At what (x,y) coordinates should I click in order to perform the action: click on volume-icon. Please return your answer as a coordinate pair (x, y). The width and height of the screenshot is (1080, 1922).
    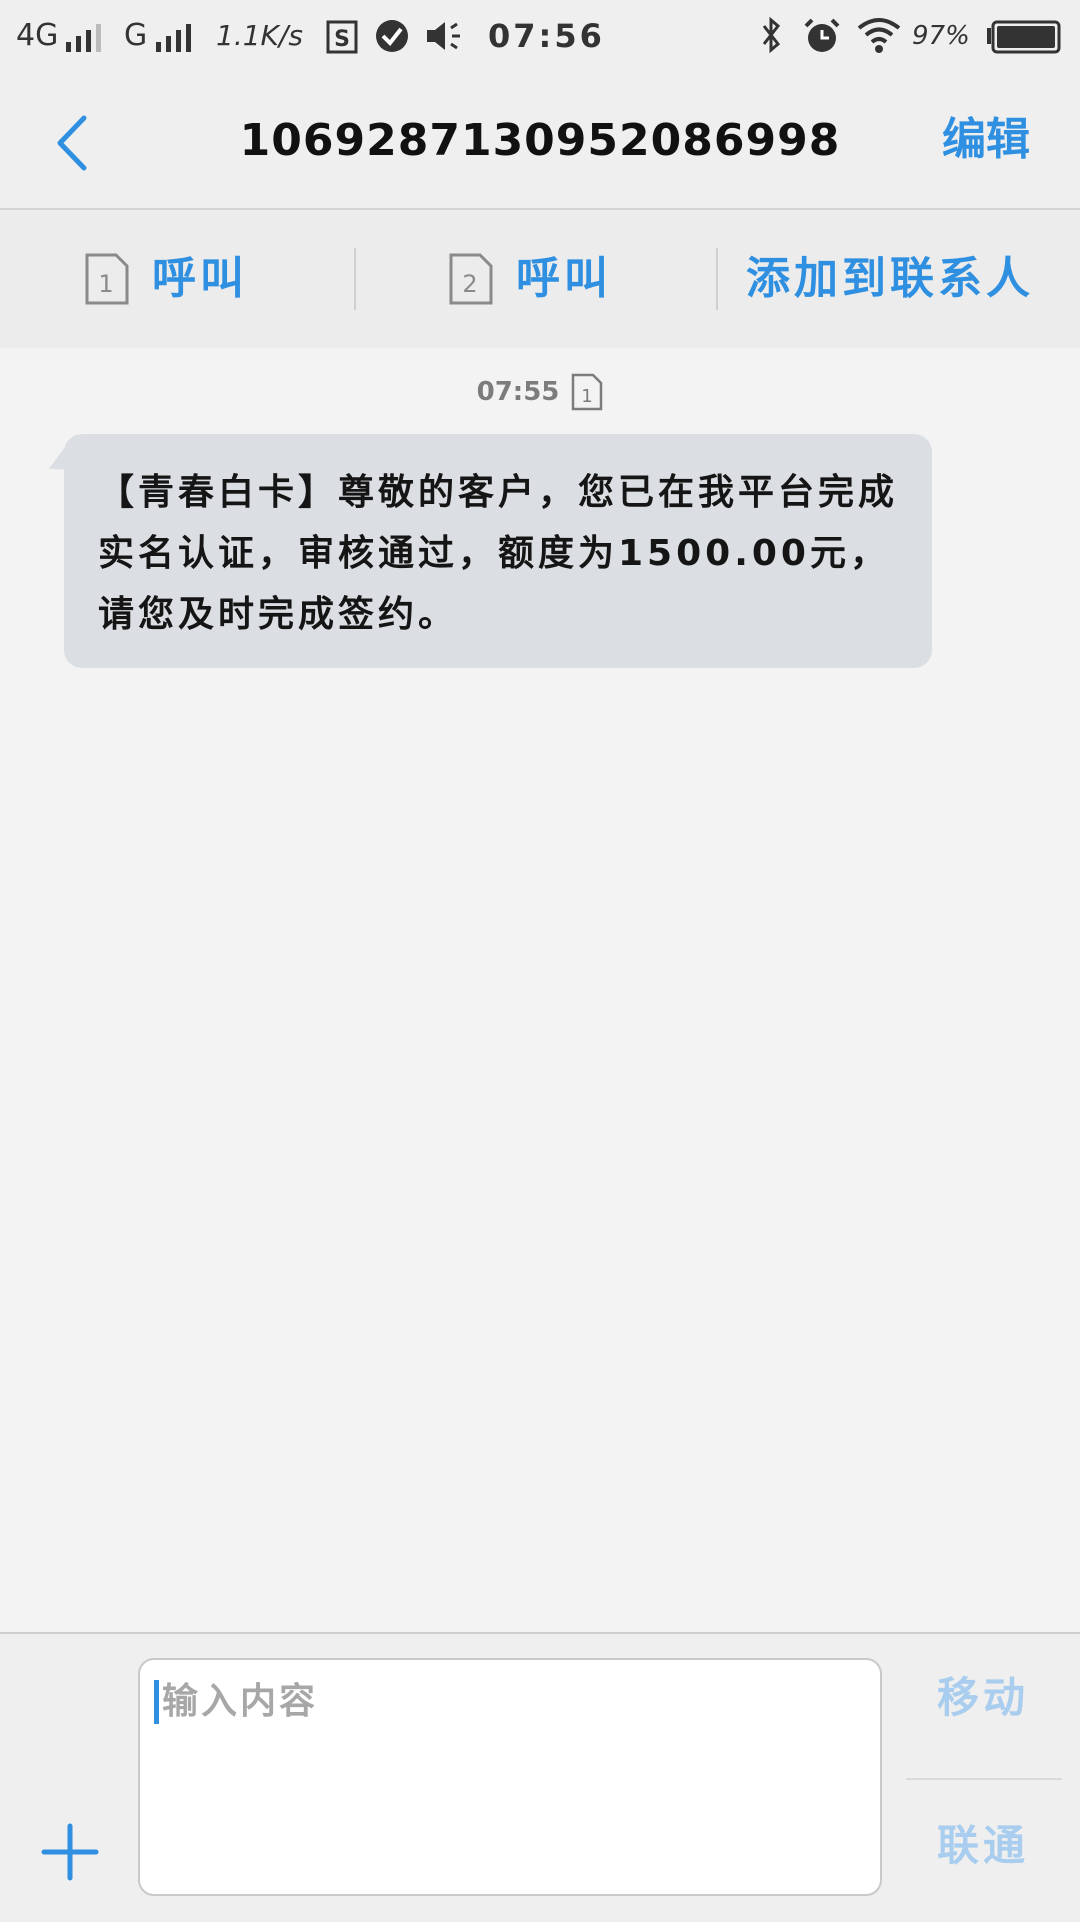
    Looking at the image, I should click on (443, 36).